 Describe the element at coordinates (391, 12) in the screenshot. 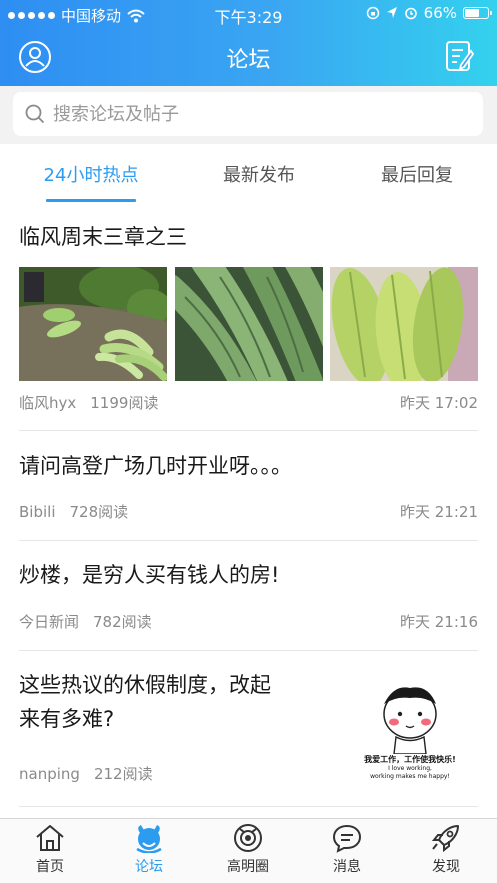

I see `location-icon` at that location.